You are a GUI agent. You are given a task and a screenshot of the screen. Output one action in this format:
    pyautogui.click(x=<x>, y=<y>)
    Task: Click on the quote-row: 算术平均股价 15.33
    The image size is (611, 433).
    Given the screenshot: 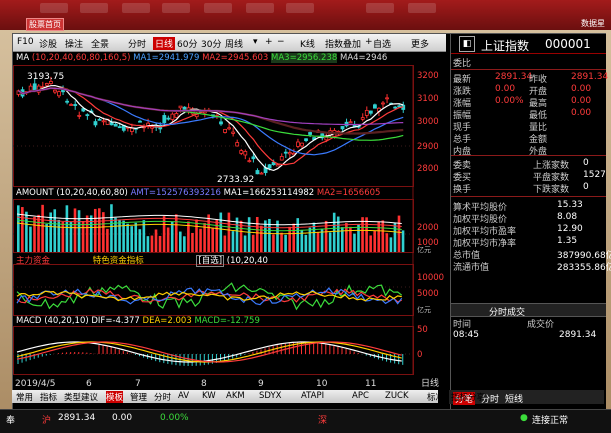 What is the action you would take?
    pyautogui.click(x=528, y=206)
    